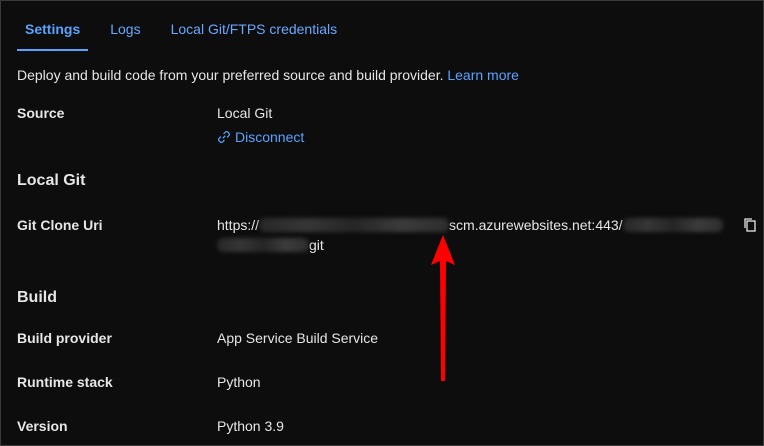 The image size is (764, 446). What do you see at coordinates (53, 26) in the screenshot?
I see `tab-settings: Settings` at bounding box center [53, 26].